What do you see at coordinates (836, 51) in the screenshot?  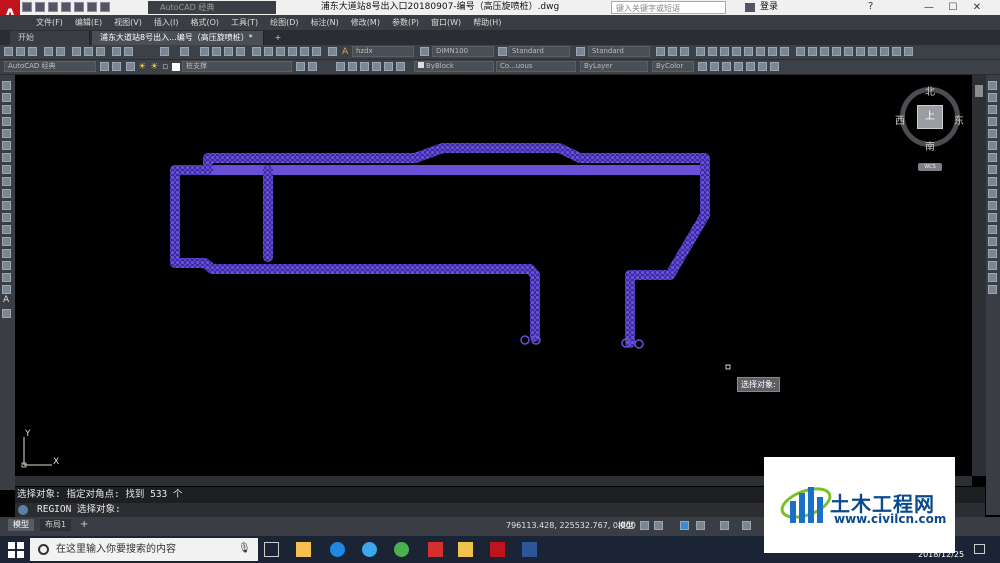 I see `toolbar-misc-15-icon` at bounding box center [836, 51].